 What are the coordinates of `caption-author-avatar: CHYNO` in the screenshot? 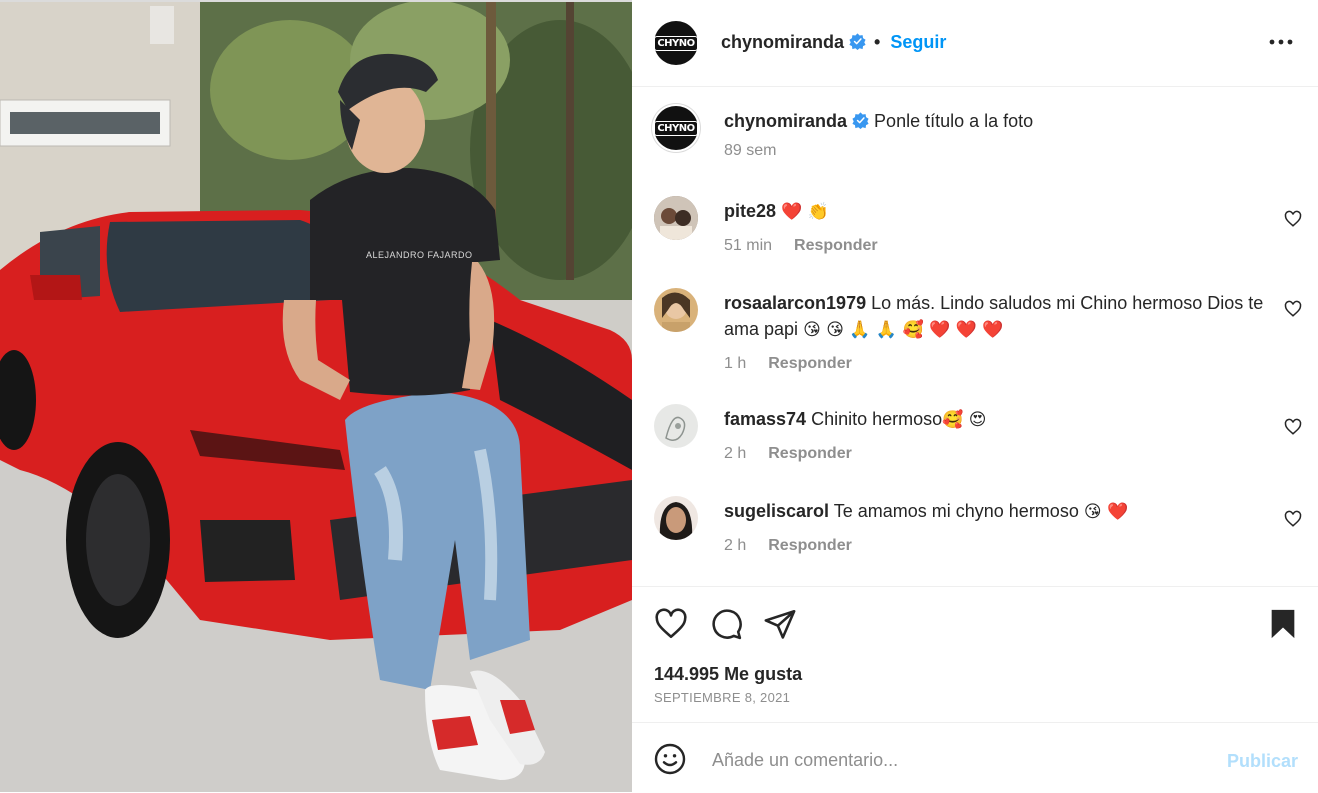 It's located at (676, 128).